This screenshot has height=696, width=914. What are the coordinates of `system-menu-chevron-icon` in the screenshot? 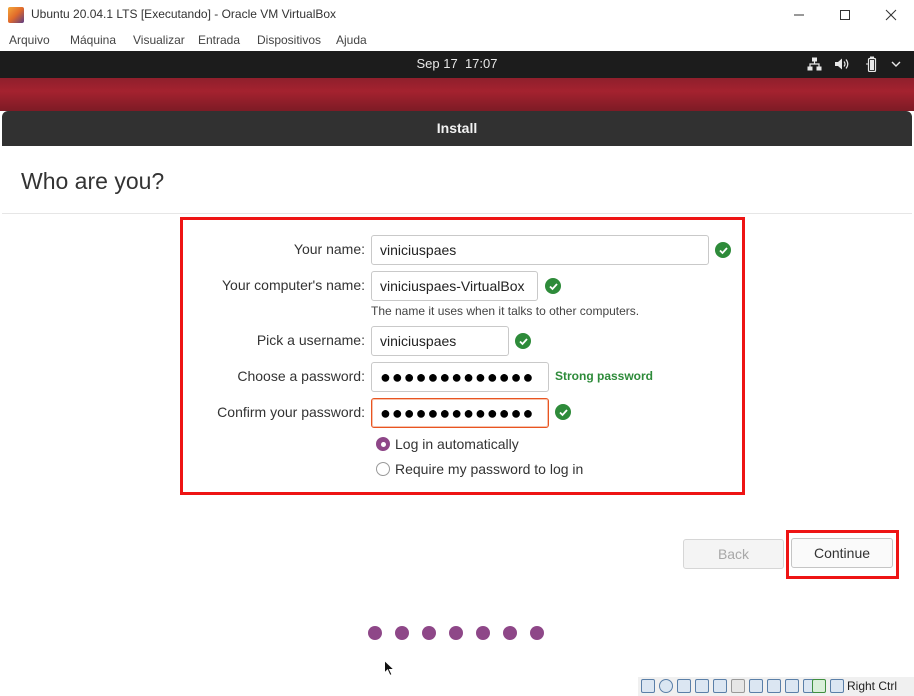 It's located at (896, 64).